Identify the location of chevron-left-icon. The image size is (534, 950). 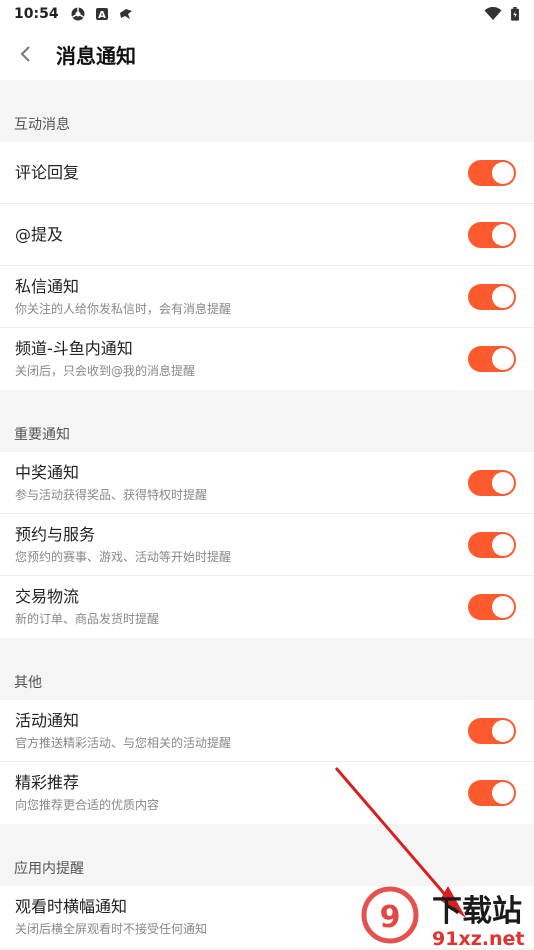
(25, 54).